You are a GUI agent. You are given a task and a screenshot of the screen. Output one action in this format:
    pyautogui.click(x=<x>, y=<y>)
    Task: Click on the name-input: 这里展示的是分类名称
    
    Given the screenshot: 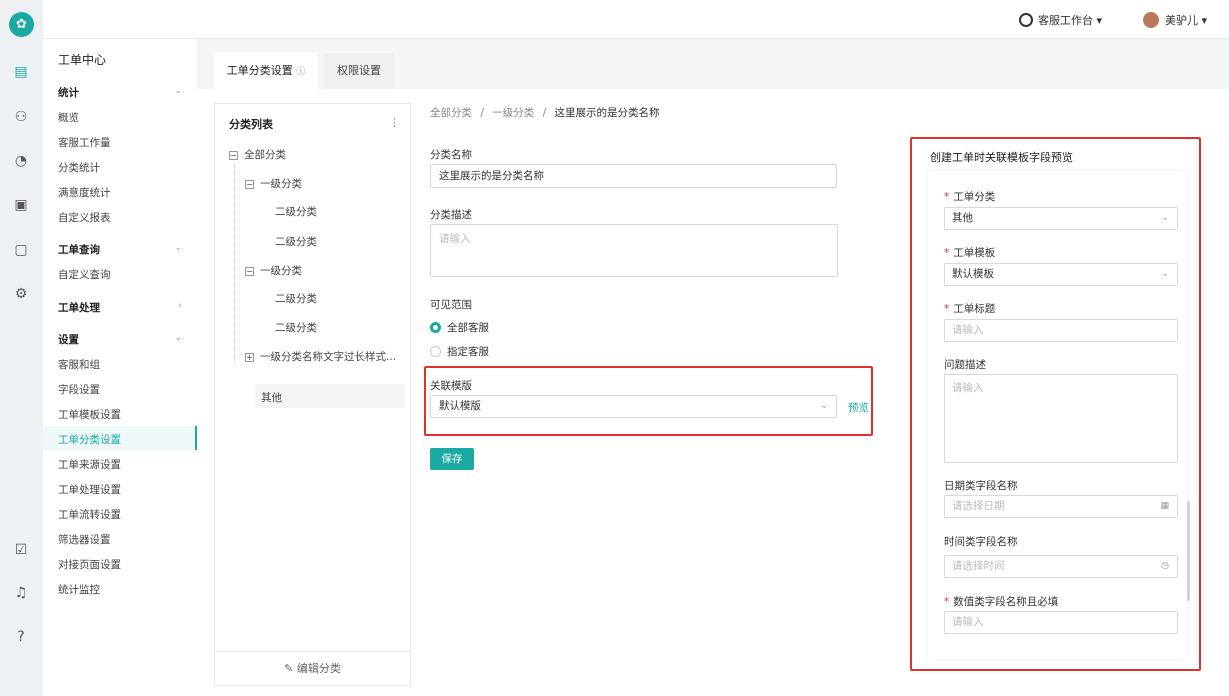 What is the action you would take?
    pyautogui.click(x=633, y=176)
    